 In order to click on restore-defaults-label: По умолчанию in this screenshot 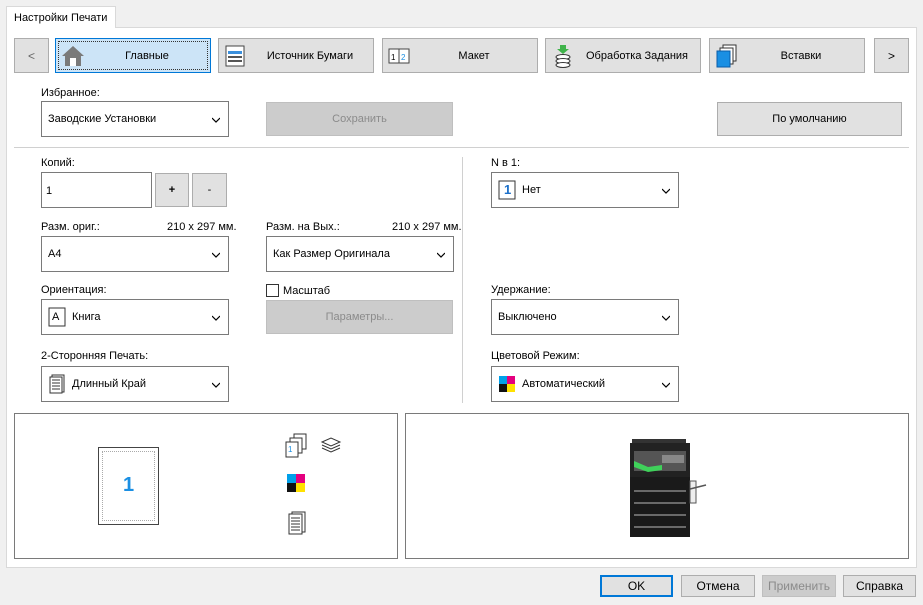, I will do `click(809, 119)`.